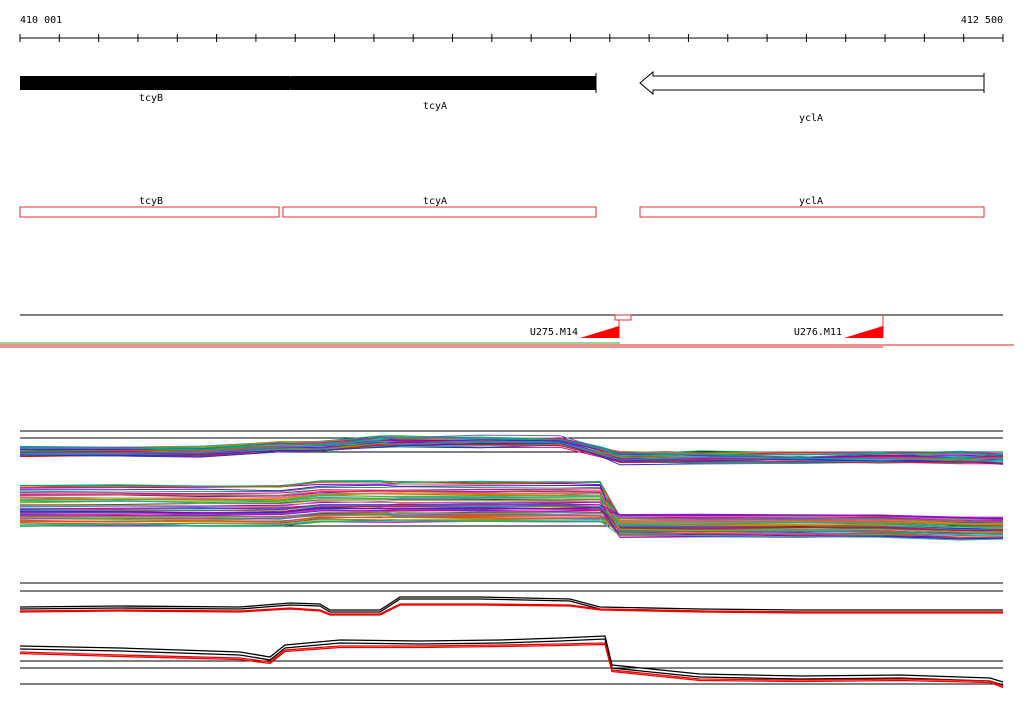 The width and height of the screenshot is (1024, 714). What do you see at coordinates (507, 331) in the screenshot?
I see `marker-track: U275.M14 U276.M11` at bounding box center [507, 331].